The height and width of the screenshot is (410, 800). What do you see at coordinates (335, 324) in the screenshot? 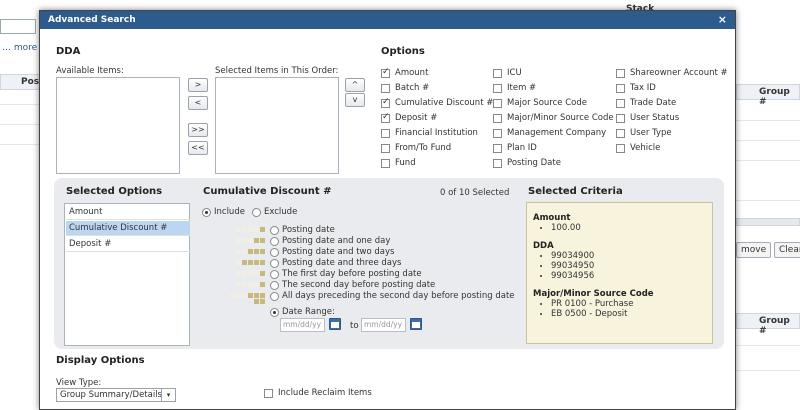
I see `calendar-from-icon` at bounding box center [335, 324].